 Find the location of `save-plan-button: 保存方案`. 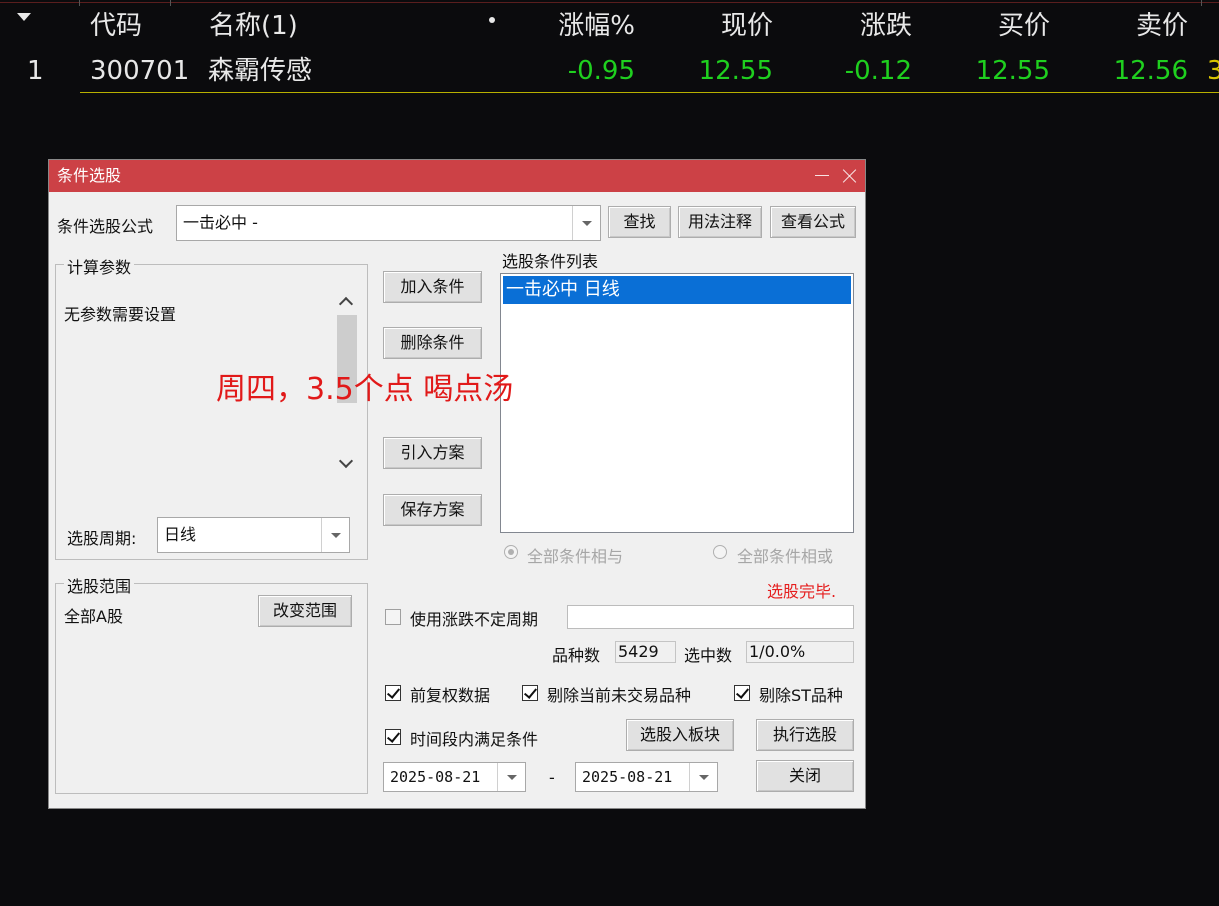

save-plan-button: 保存方案 is located at coordinates (432, 510).